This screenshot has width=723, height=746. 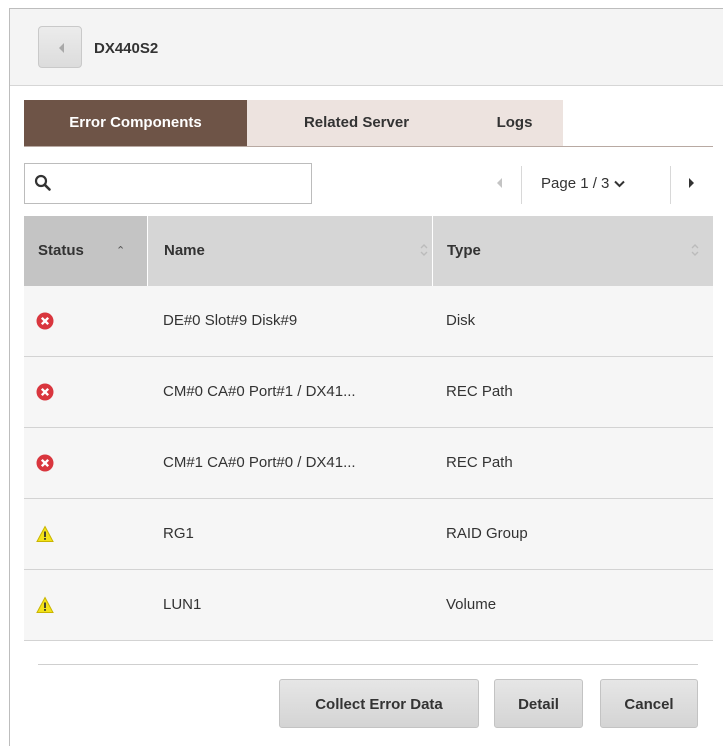 I want to click on collect-error-data-button: Collect Error Data, so click(x=379, y=703).